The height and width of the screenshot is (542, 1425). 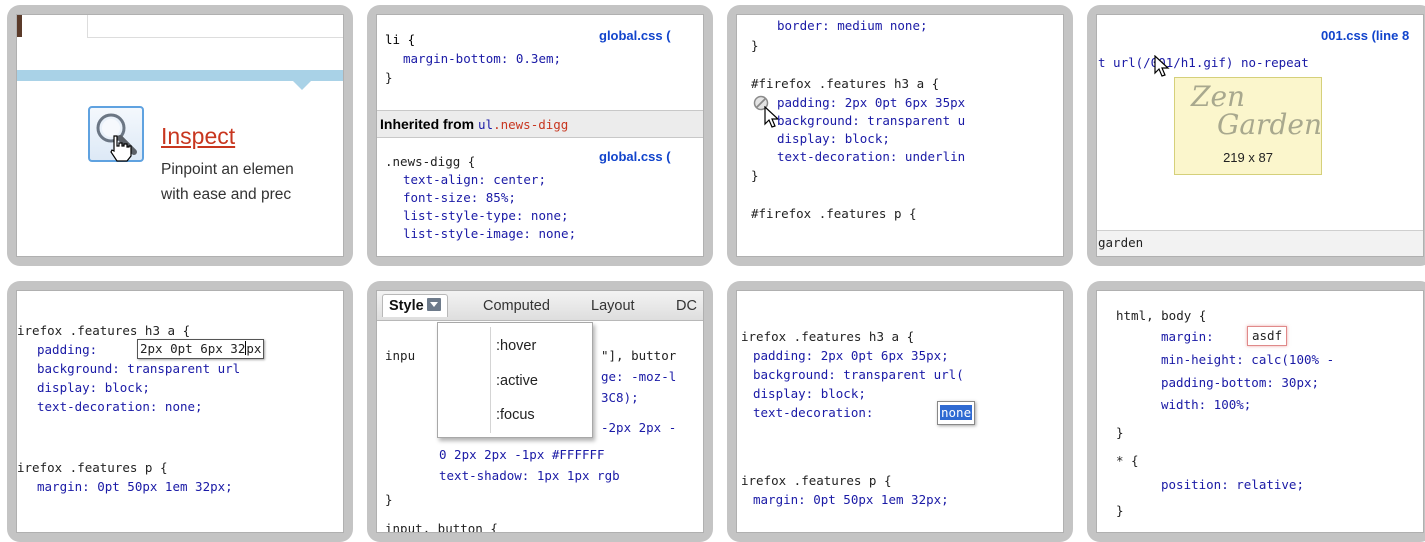 I want to click on rule-property: text-decoration: underlin, so click(x=871, y=157).